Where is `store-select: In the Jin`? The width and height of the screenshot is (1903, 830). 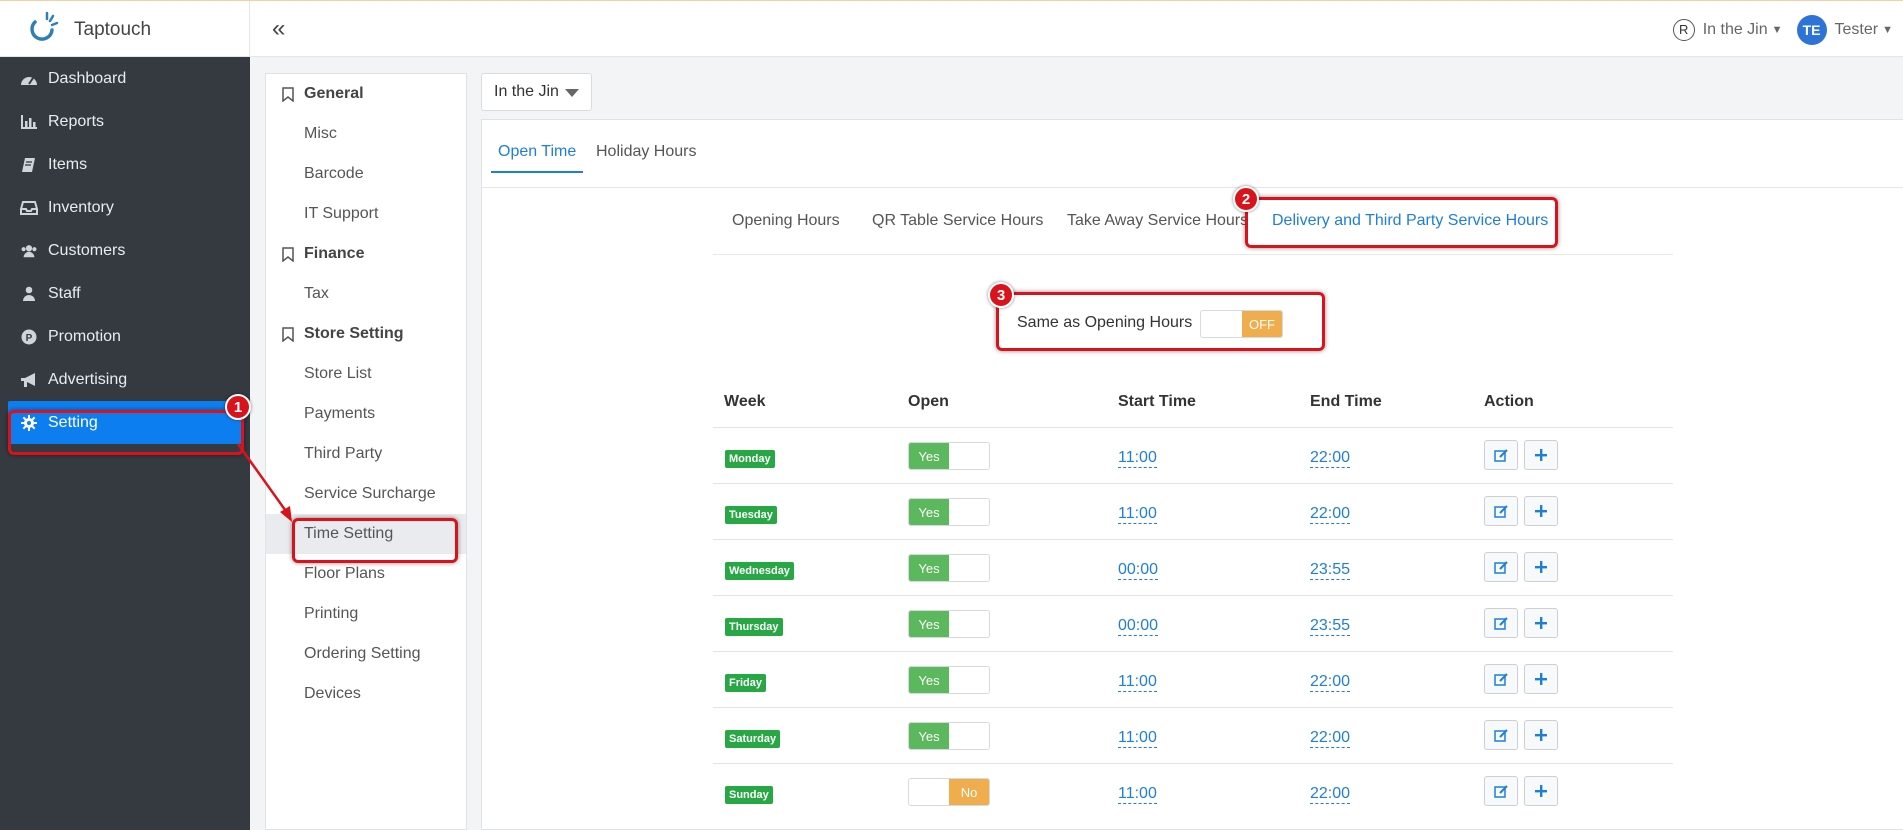 store-select: In the Jin is located at coordinates (536, 92).